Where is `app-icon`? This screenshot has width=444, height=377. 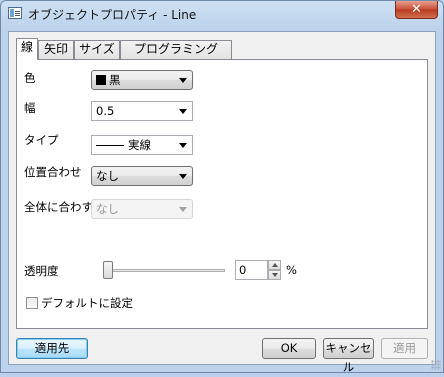
app-icon is located at coordinates (15, 13).